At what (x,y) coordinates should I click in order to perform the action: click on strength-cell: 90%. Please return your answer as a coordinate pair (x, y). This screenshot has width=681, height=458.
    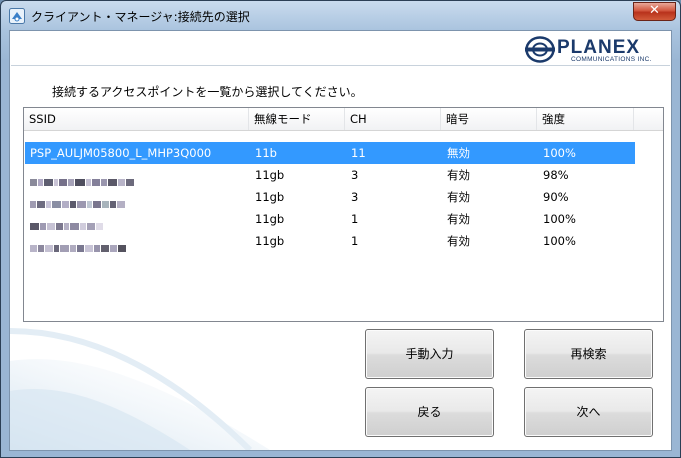
    Looking at the image, I should click on (556, 197).